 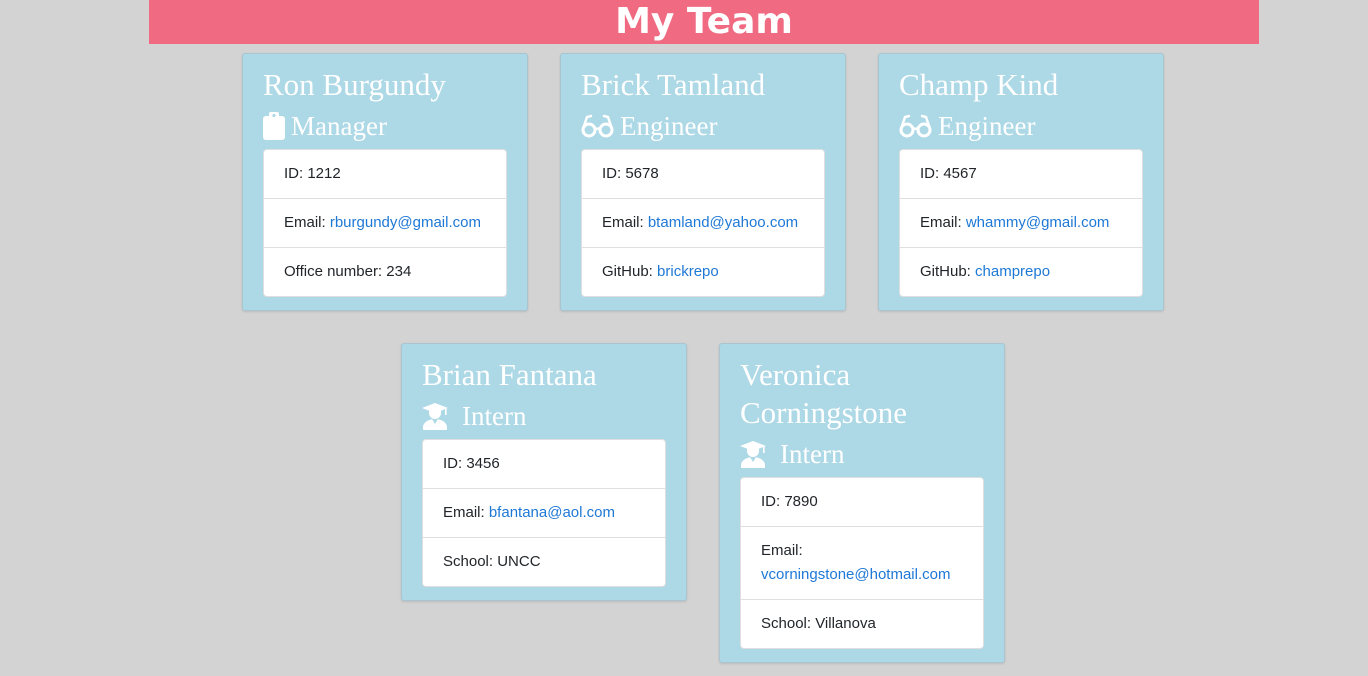 I want to click on email-link: bfantana@aol.com, so click(x=552, y=512).